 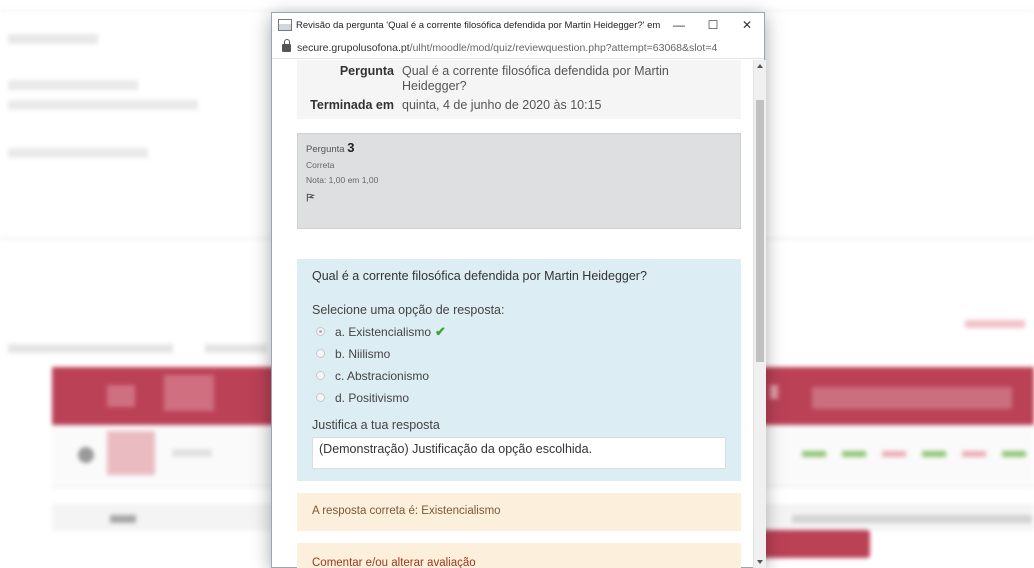 What do you see at coordinates (286, 45) in the screenshot?
I see `lock-icon` at bounding box center [286, 45].